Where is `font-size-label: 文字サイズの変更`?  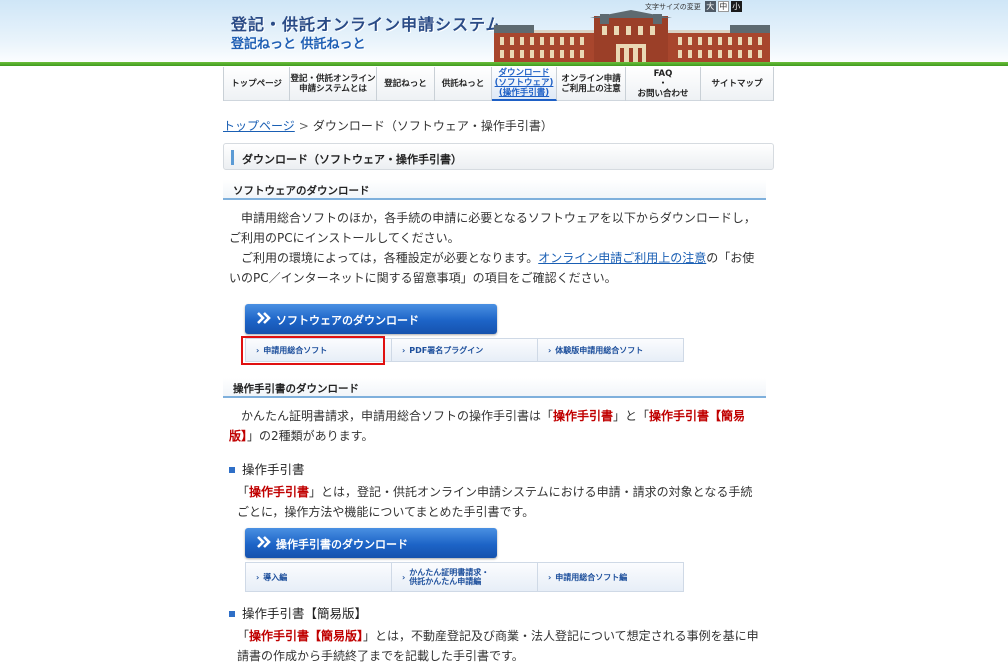 font-size-label: 文字サイズの変更 is located at coordinates (673, 6).